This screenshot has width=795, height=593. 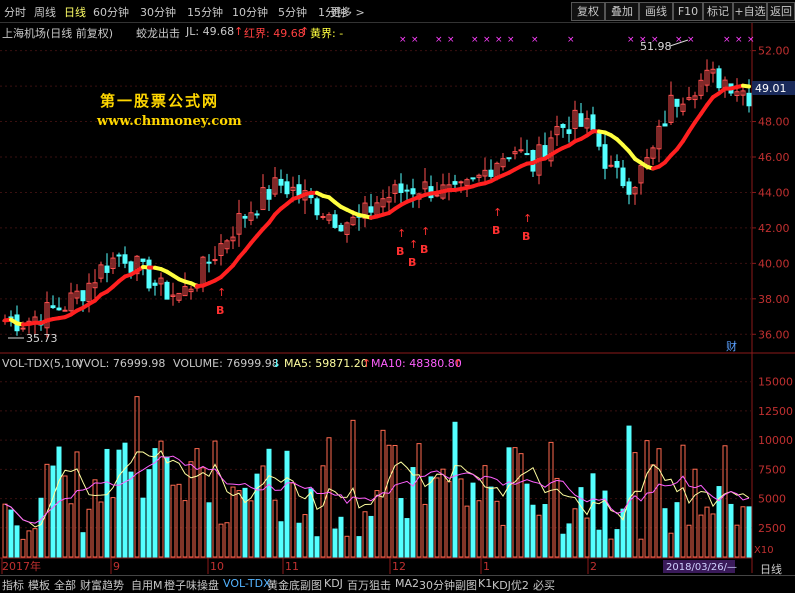 I want to click on up-arrow-icon: ↑, so click(x=304, y=31).